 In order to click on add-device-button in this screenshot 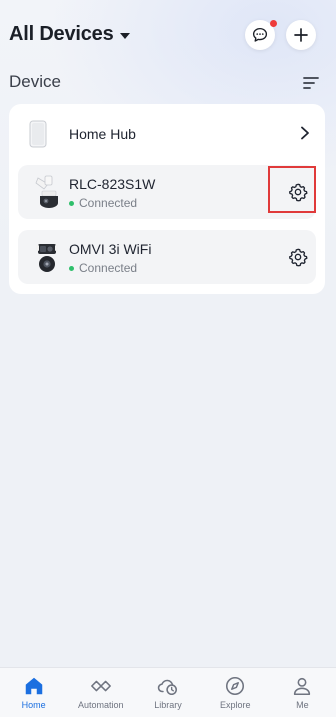, I will do `click(301, 35)`.